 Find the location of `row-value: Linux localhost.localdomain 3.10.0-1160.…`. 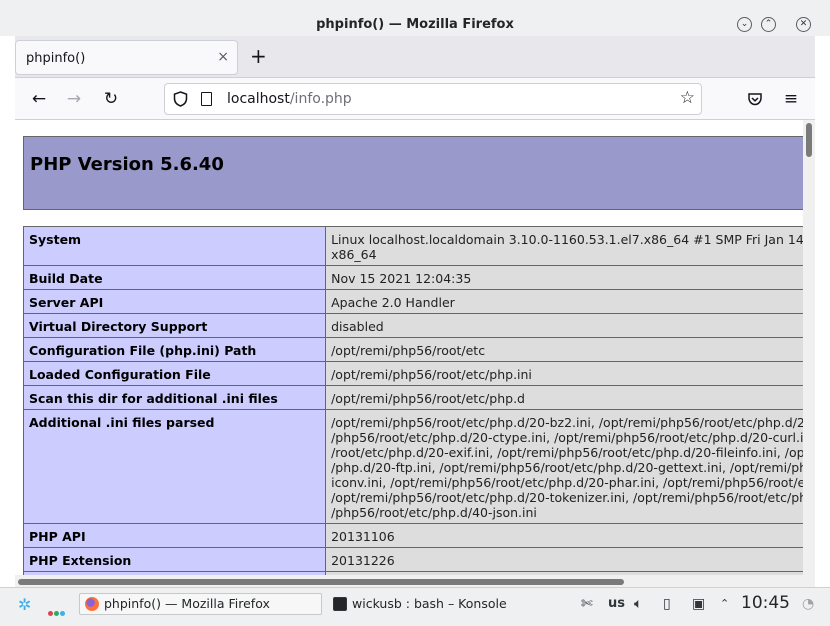

row-value: Linux localhost.localdomain 3.10.0-1160.… is located at coordinates (564, 246).